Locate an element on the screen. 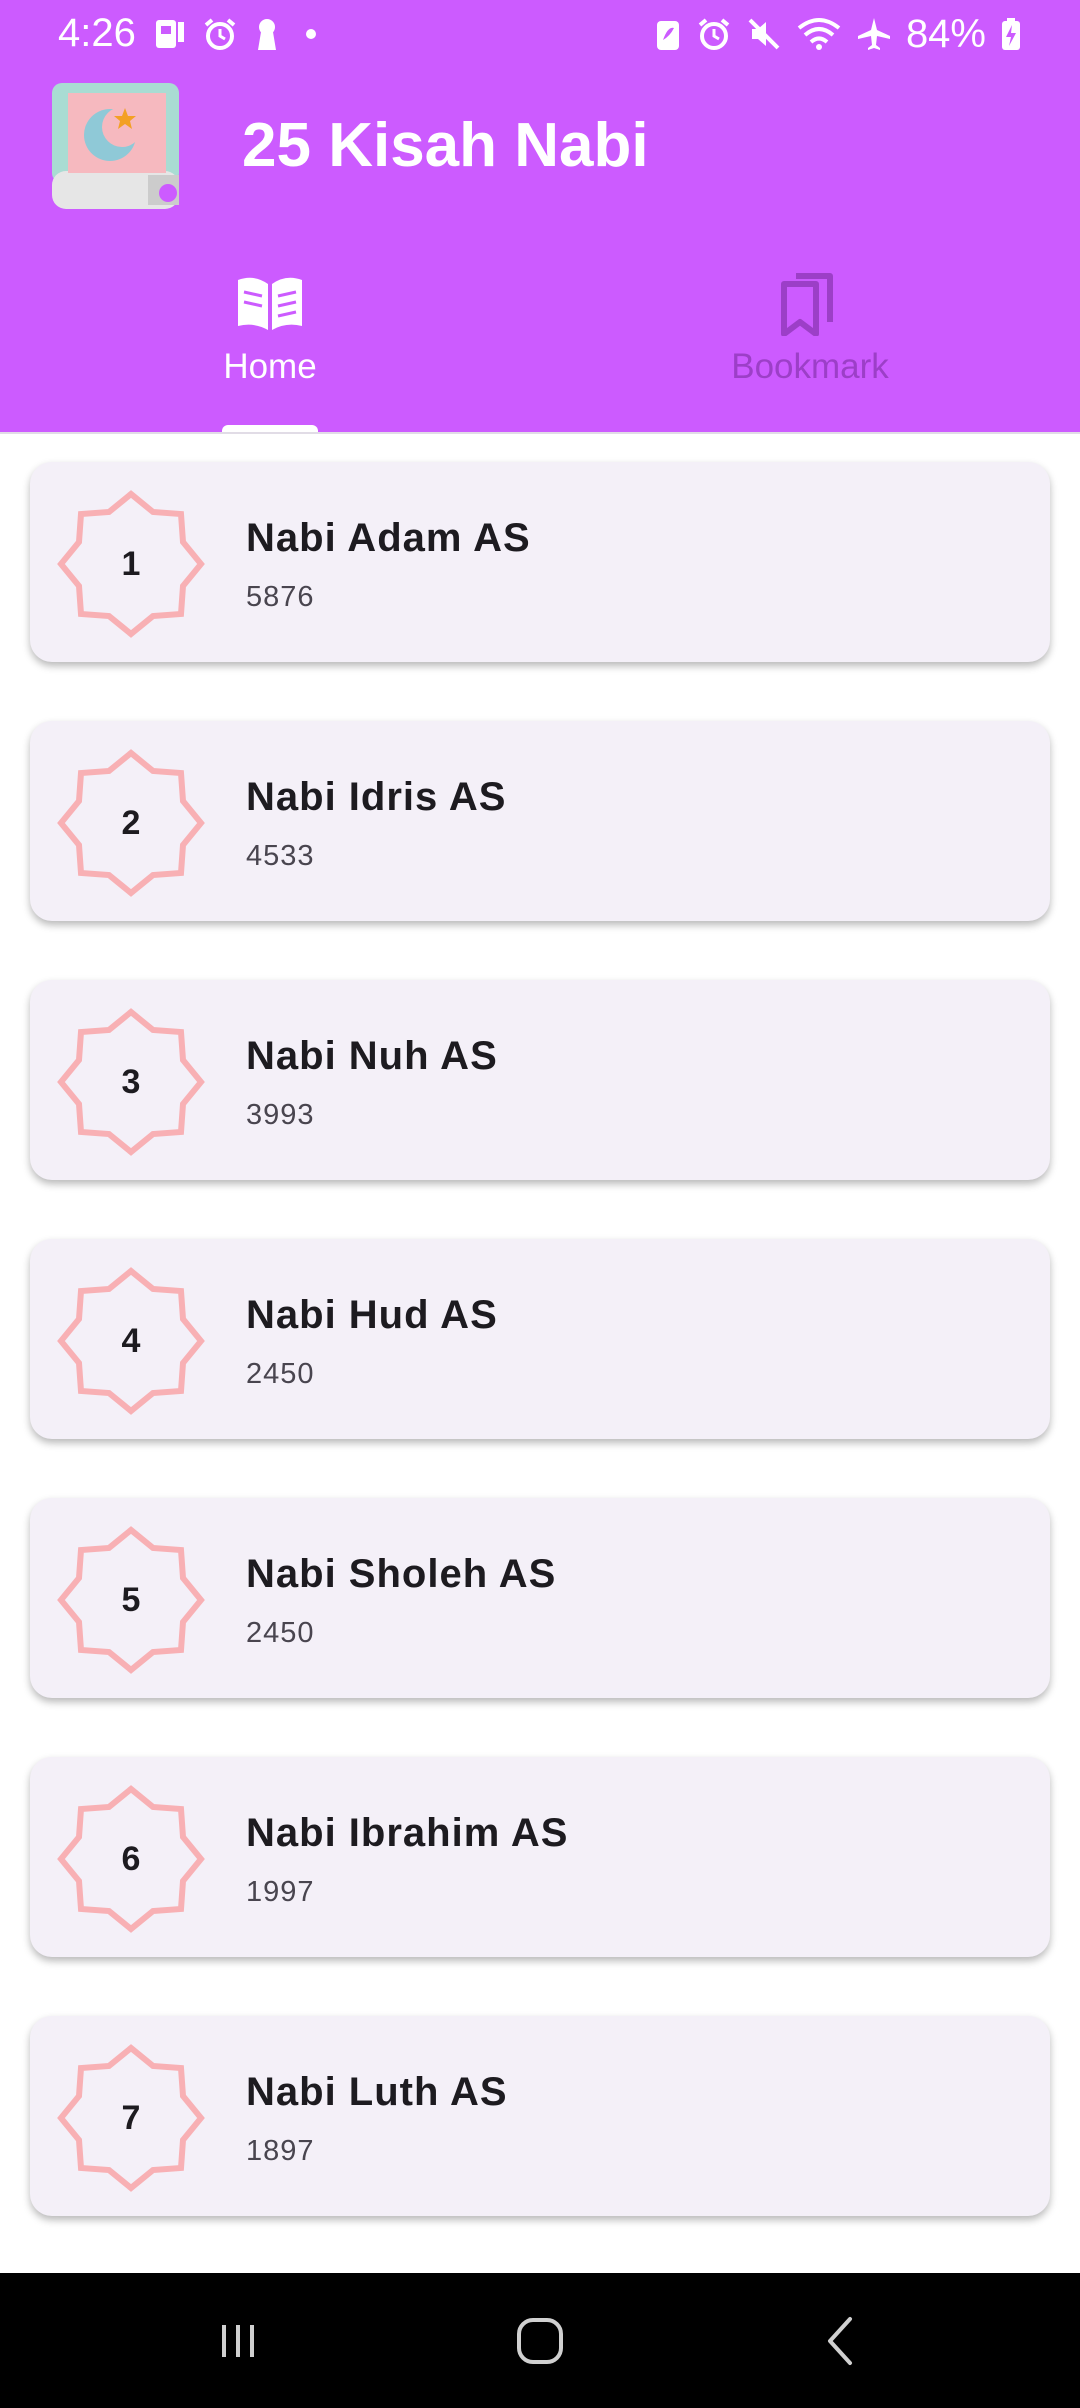 The height and width of the screenshot is (2408, 1080). tab-home: Home is located at coordinates (270, 347).